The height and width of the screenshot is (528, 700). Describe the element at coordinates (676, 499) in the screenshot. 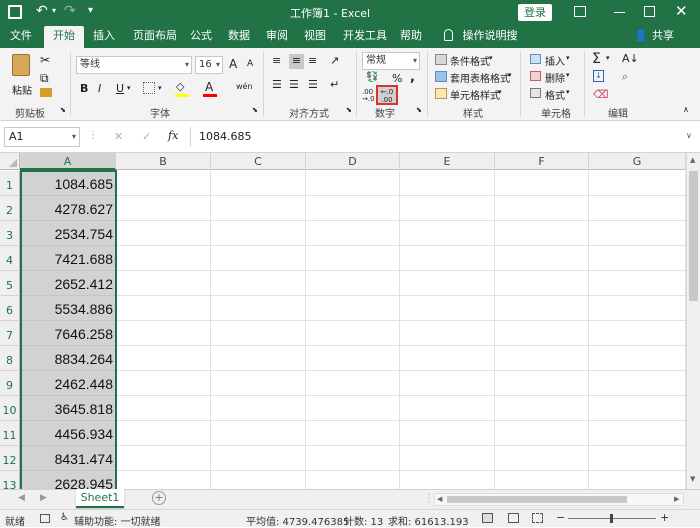

I see `scroll-right-icon: ▶` at that location.